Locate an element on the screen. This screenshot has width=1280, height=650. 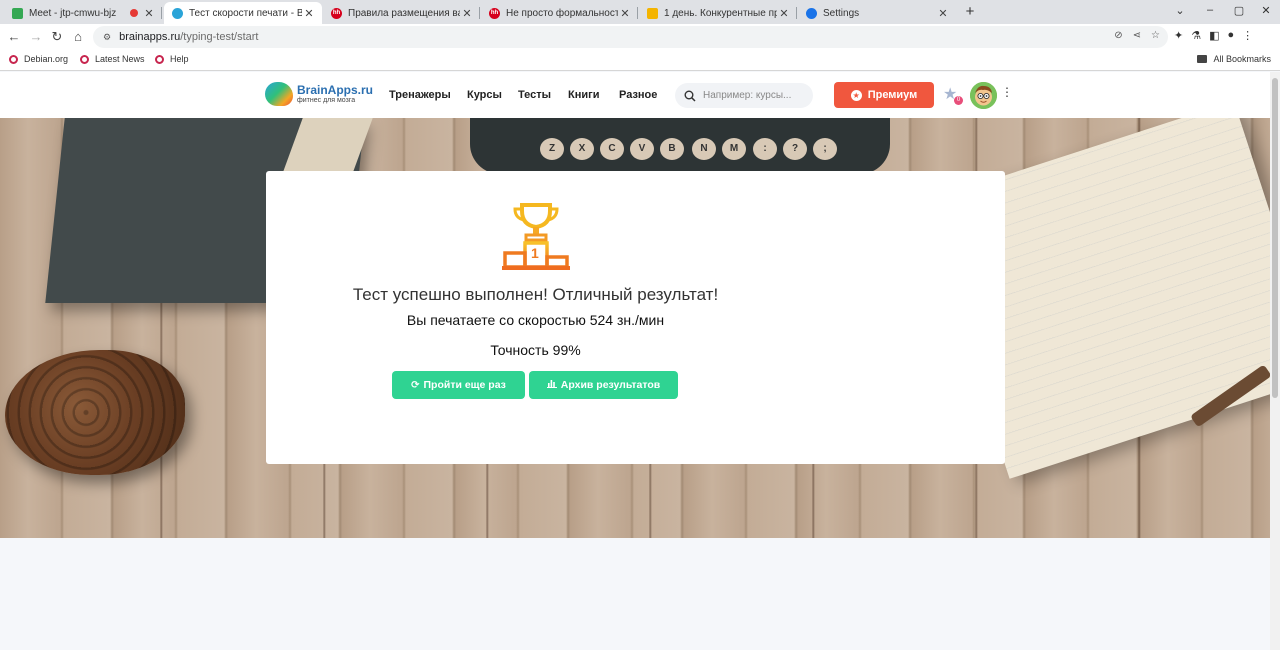
bookmark-debian: Debian.org is located at coordinates (38, 59).